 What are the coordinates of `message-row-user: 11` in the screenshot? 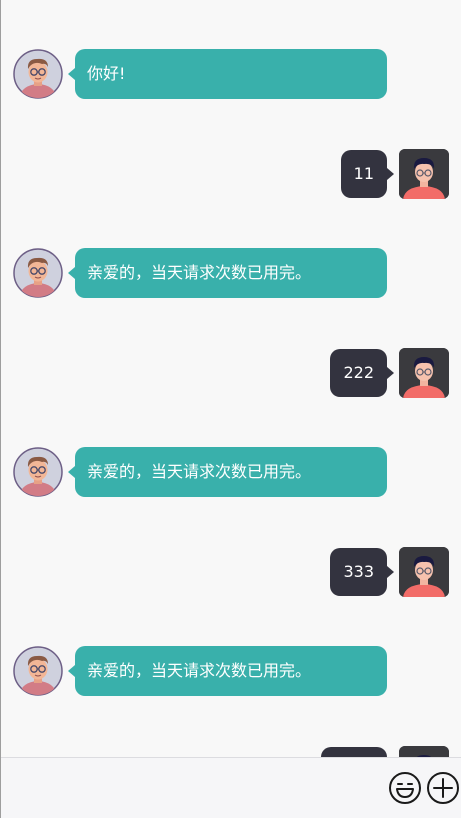 It's located at (231, 175).